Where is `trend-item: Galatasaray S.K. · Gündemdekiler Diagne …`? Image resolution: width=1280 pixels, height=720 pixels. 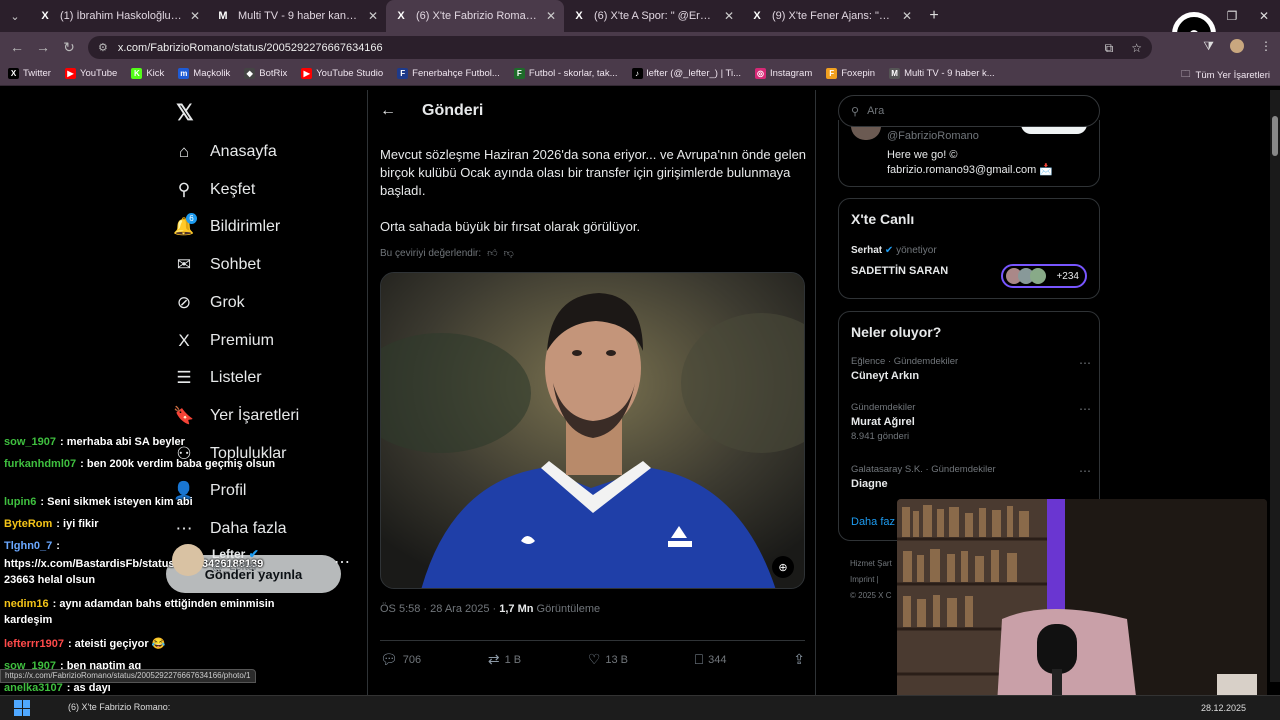 trend-item: Galatasaray S.K. · Gündemdekiler Diagne … is located at coordinates (971, 477).